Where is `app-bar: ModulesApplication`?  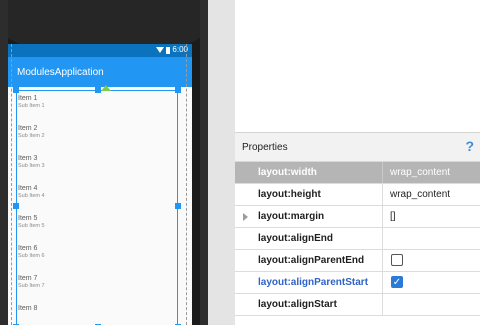
app-bar: ModulesApplication is located at coordinates (100, 72).